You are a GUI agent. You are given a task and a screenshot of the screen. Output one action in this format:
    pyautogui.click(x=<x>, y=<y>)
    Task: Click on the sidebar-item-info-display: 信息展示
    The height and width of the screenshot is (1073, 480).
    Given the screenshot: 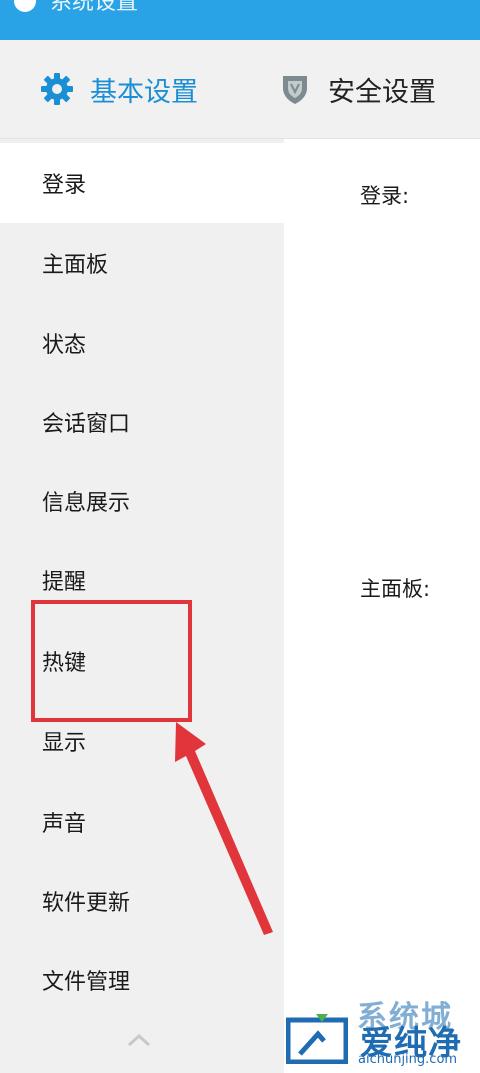 What is the action you would take?
    pyautogui.click(x=142, y=501)
    